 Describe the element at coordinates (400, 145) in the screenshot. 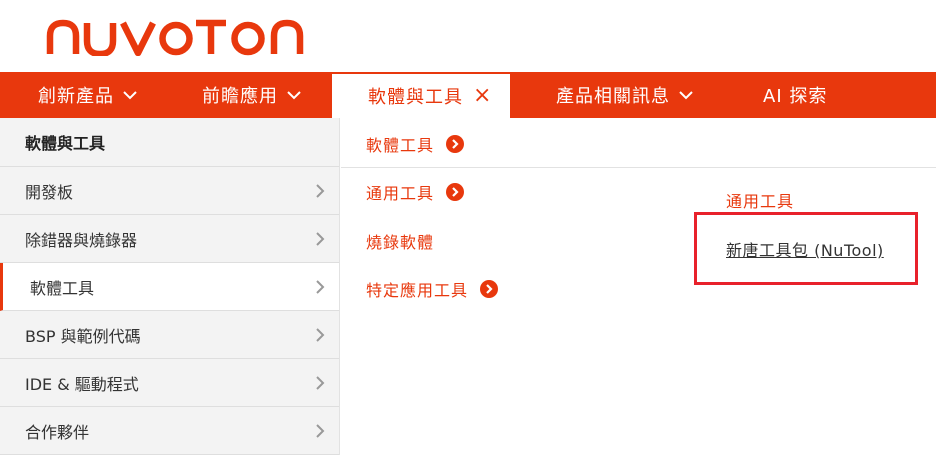

I see `submenu-item-label: 軟體工具` at that location.